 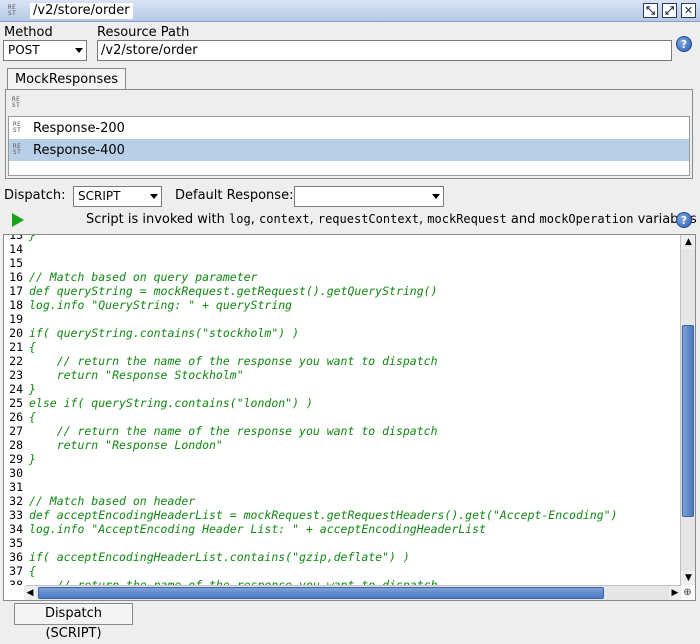 What do you see at coordinates (311, 375) in the screenshot?
I see `code-line: 23 return "Response Stockholm"` at bounding box center [311, 375].